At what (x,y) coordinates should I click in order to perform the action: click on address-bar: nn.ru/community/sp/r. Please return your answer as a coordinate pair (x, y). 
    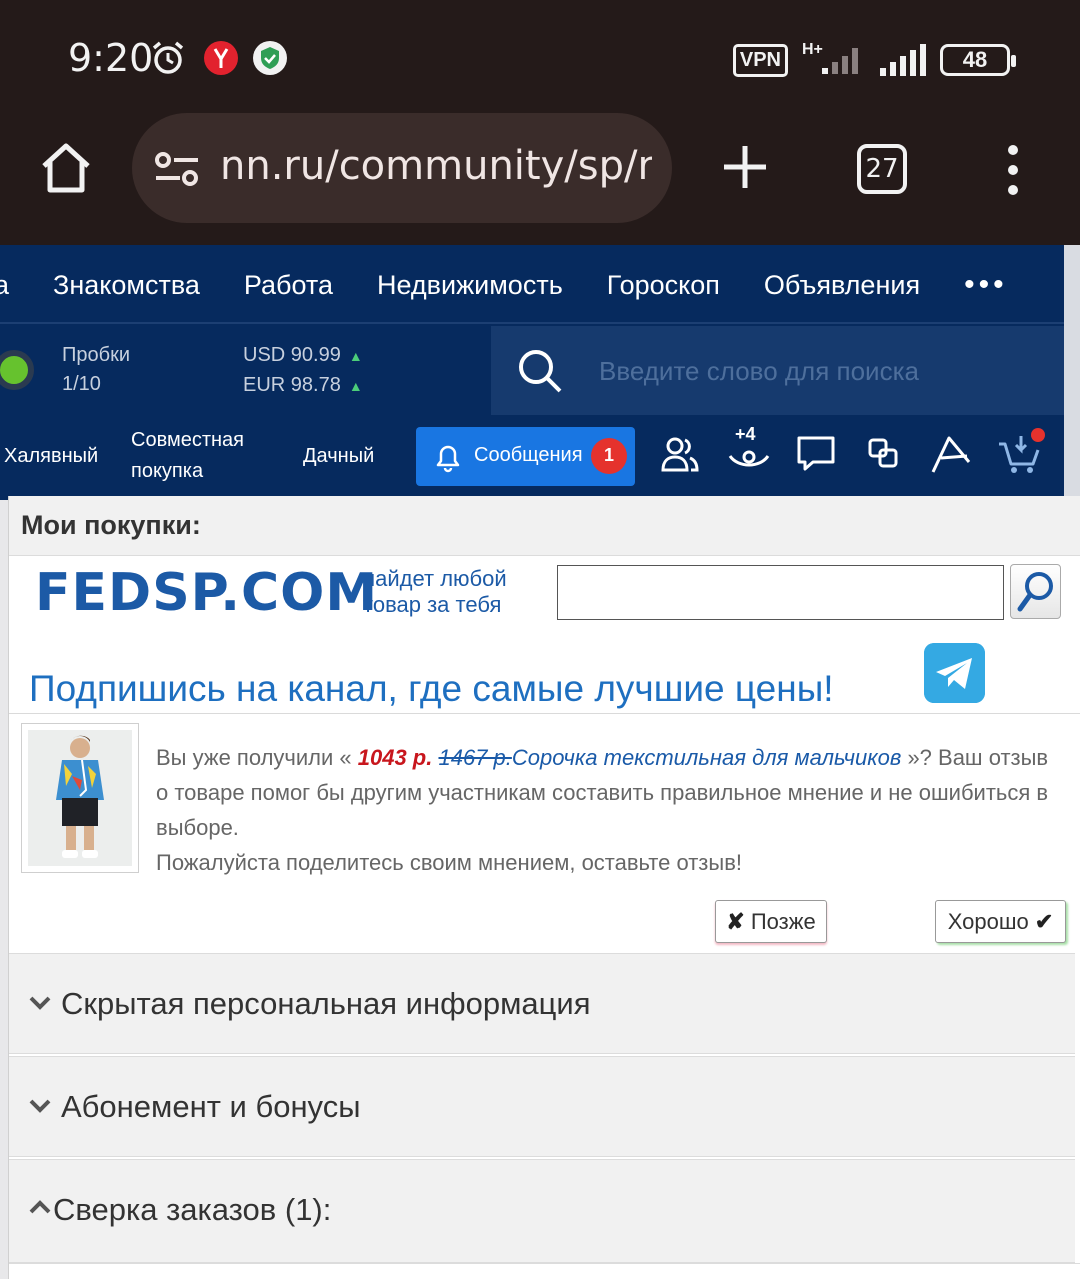
    Looking at the image, I should click on (402, 168).